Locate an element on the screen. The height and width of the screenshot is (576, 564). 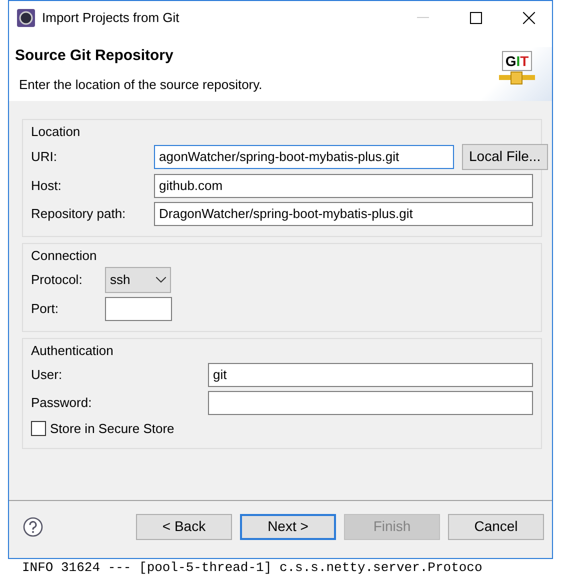
input-field: agonWatcher/spring-boot-mybatis-plus.git is located at coordinates (304, 156).